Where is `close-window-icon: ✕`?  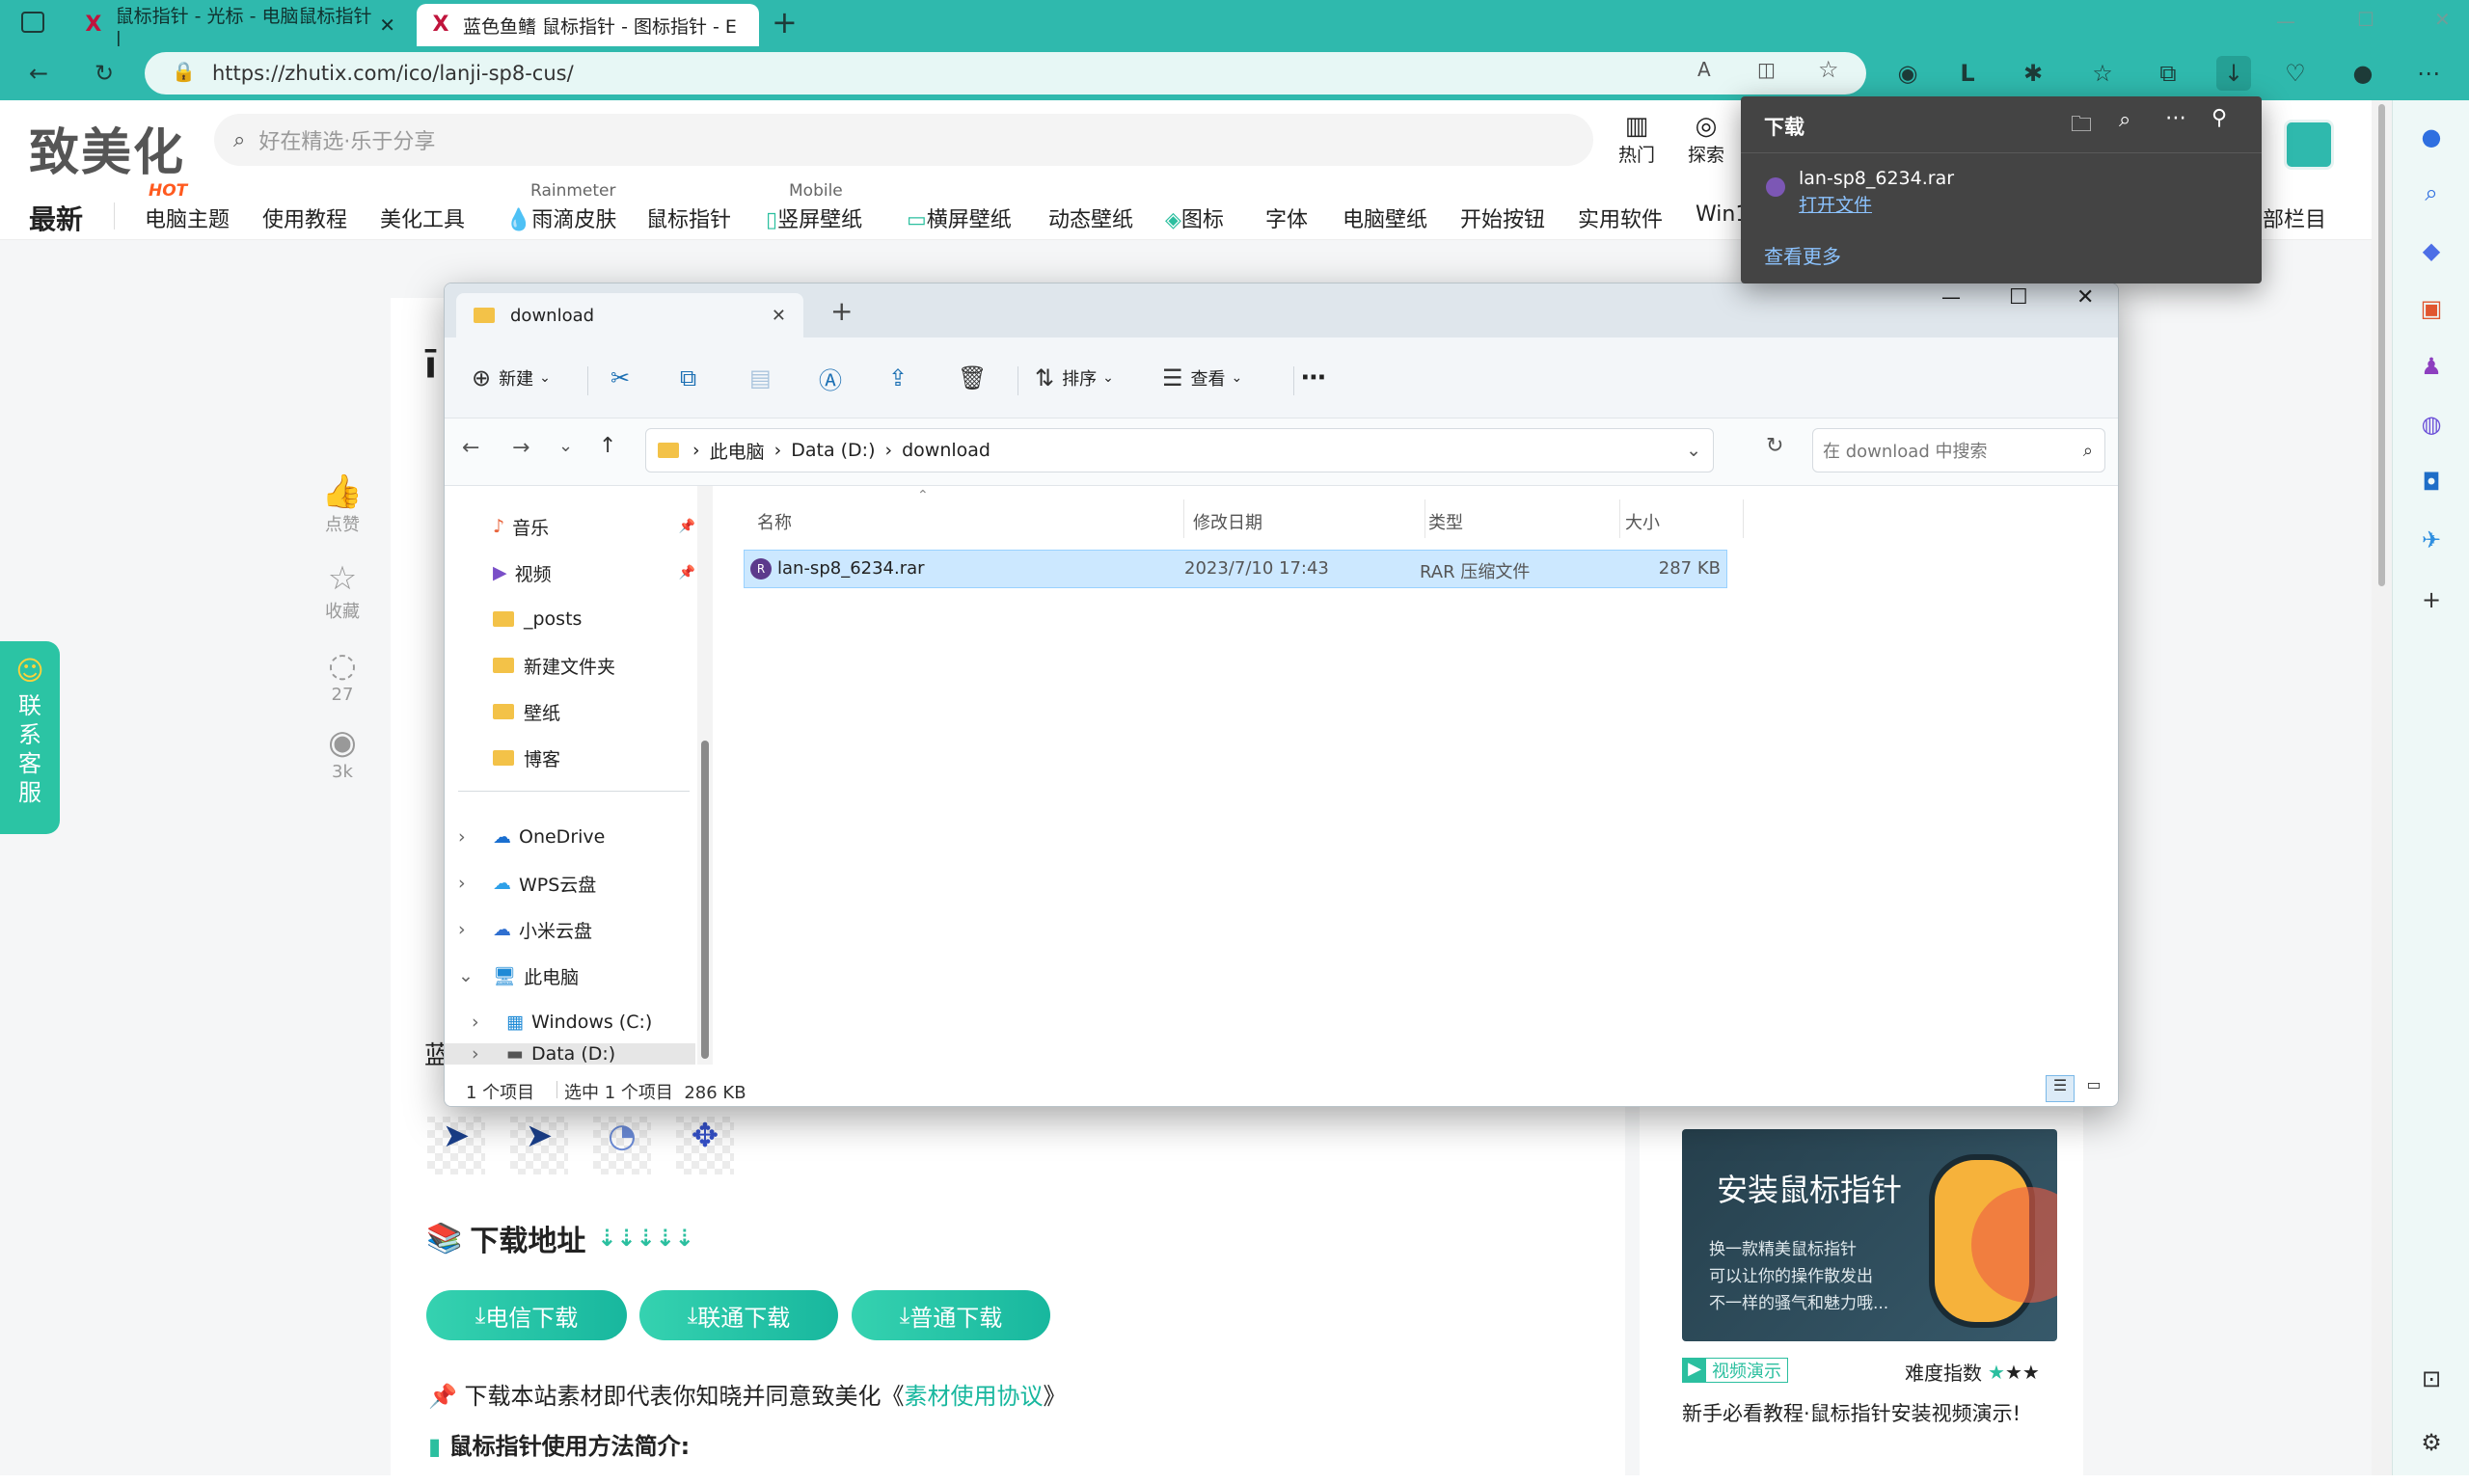 close-window-icon: ✕ is located at coordinates (2442, 19).